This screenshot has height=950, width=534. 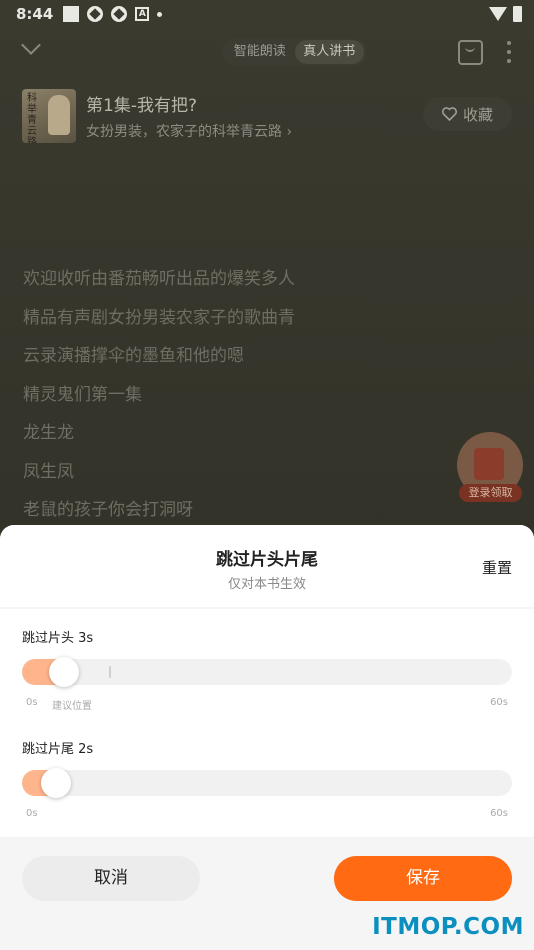 I want to click on intro-min: 0s, so click(x=32, y=702).